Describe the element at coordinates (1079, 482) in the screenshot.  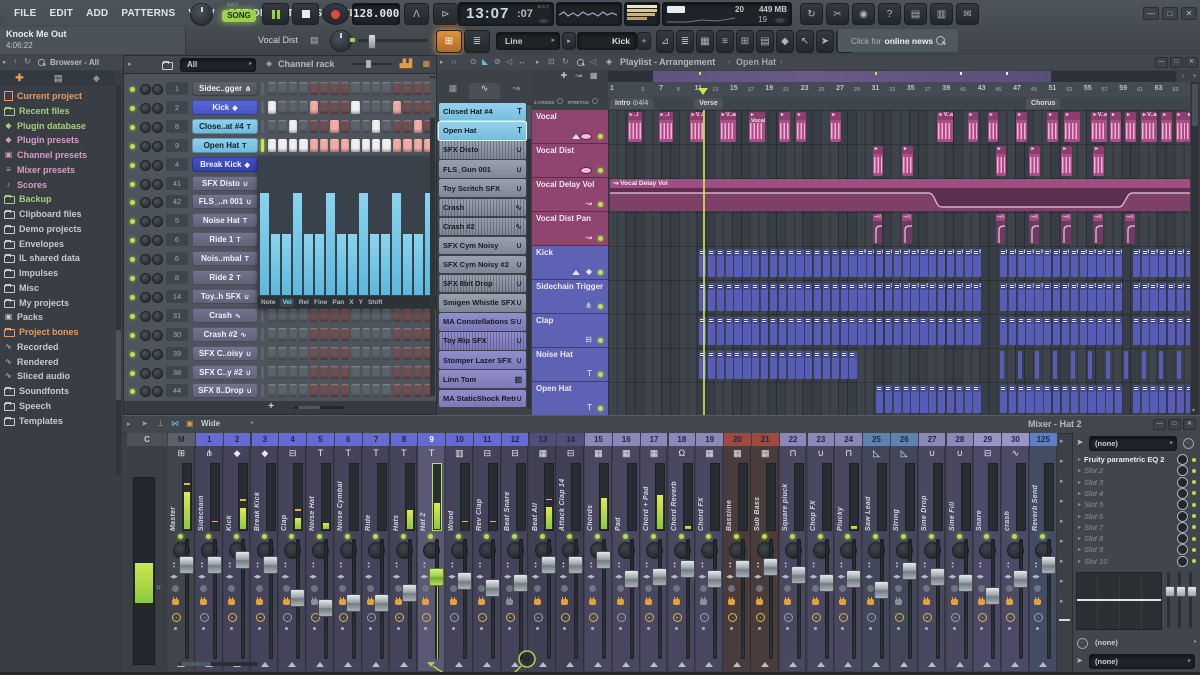
I see `slot-arrow-icon: ▸` at that location.